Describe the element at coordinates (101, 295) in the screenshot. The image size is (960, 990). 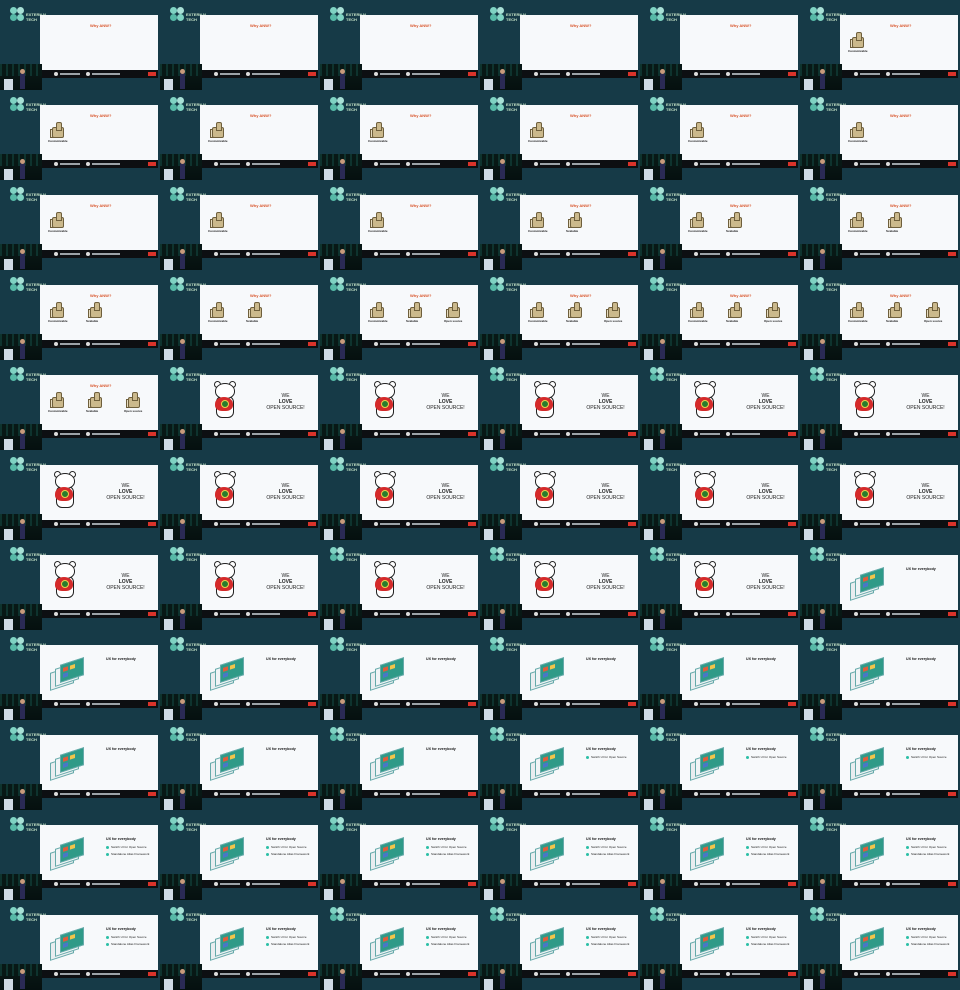
I see `slide-title: Why ANW?` at that location.